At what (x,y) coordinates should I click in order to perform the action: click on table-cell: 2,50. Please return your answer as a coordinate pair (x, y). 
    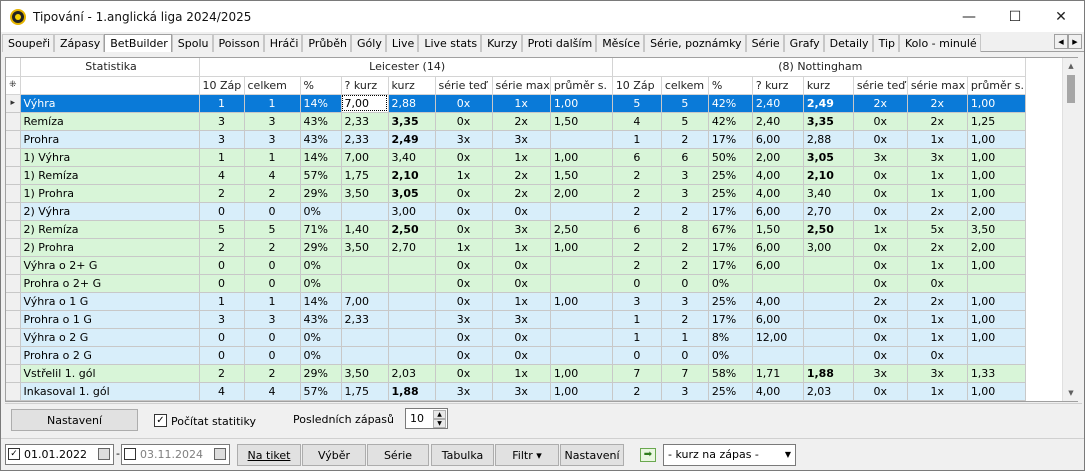
    Looking at the image, I should click on (412, 229).